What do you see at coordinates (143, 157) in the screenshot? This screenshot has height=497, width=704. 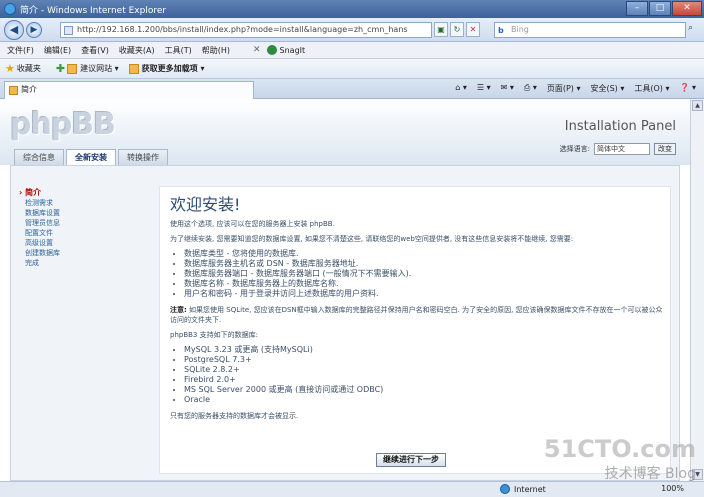 I see `tab-convert: 转换操作` at bounding box center [143, 157].